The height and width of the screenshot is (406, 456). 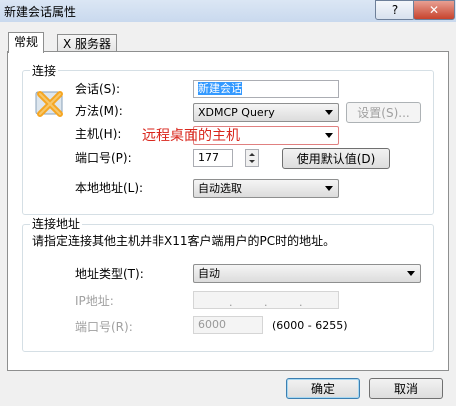 What do you see at coordinates (266, 89) in the screenshot?
I see `session-name-input: 新建会话` at bounding box center [266, 89].